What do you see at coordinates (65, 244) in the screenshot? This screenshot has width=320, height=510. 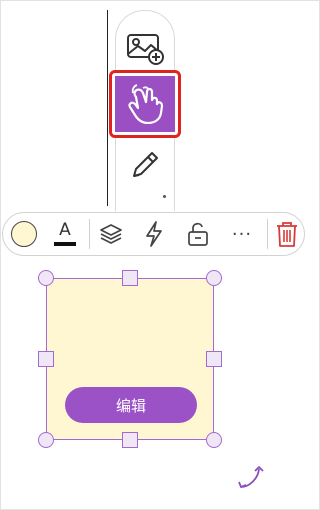 I see `text-color-bar` at bounding box center [65, 244].